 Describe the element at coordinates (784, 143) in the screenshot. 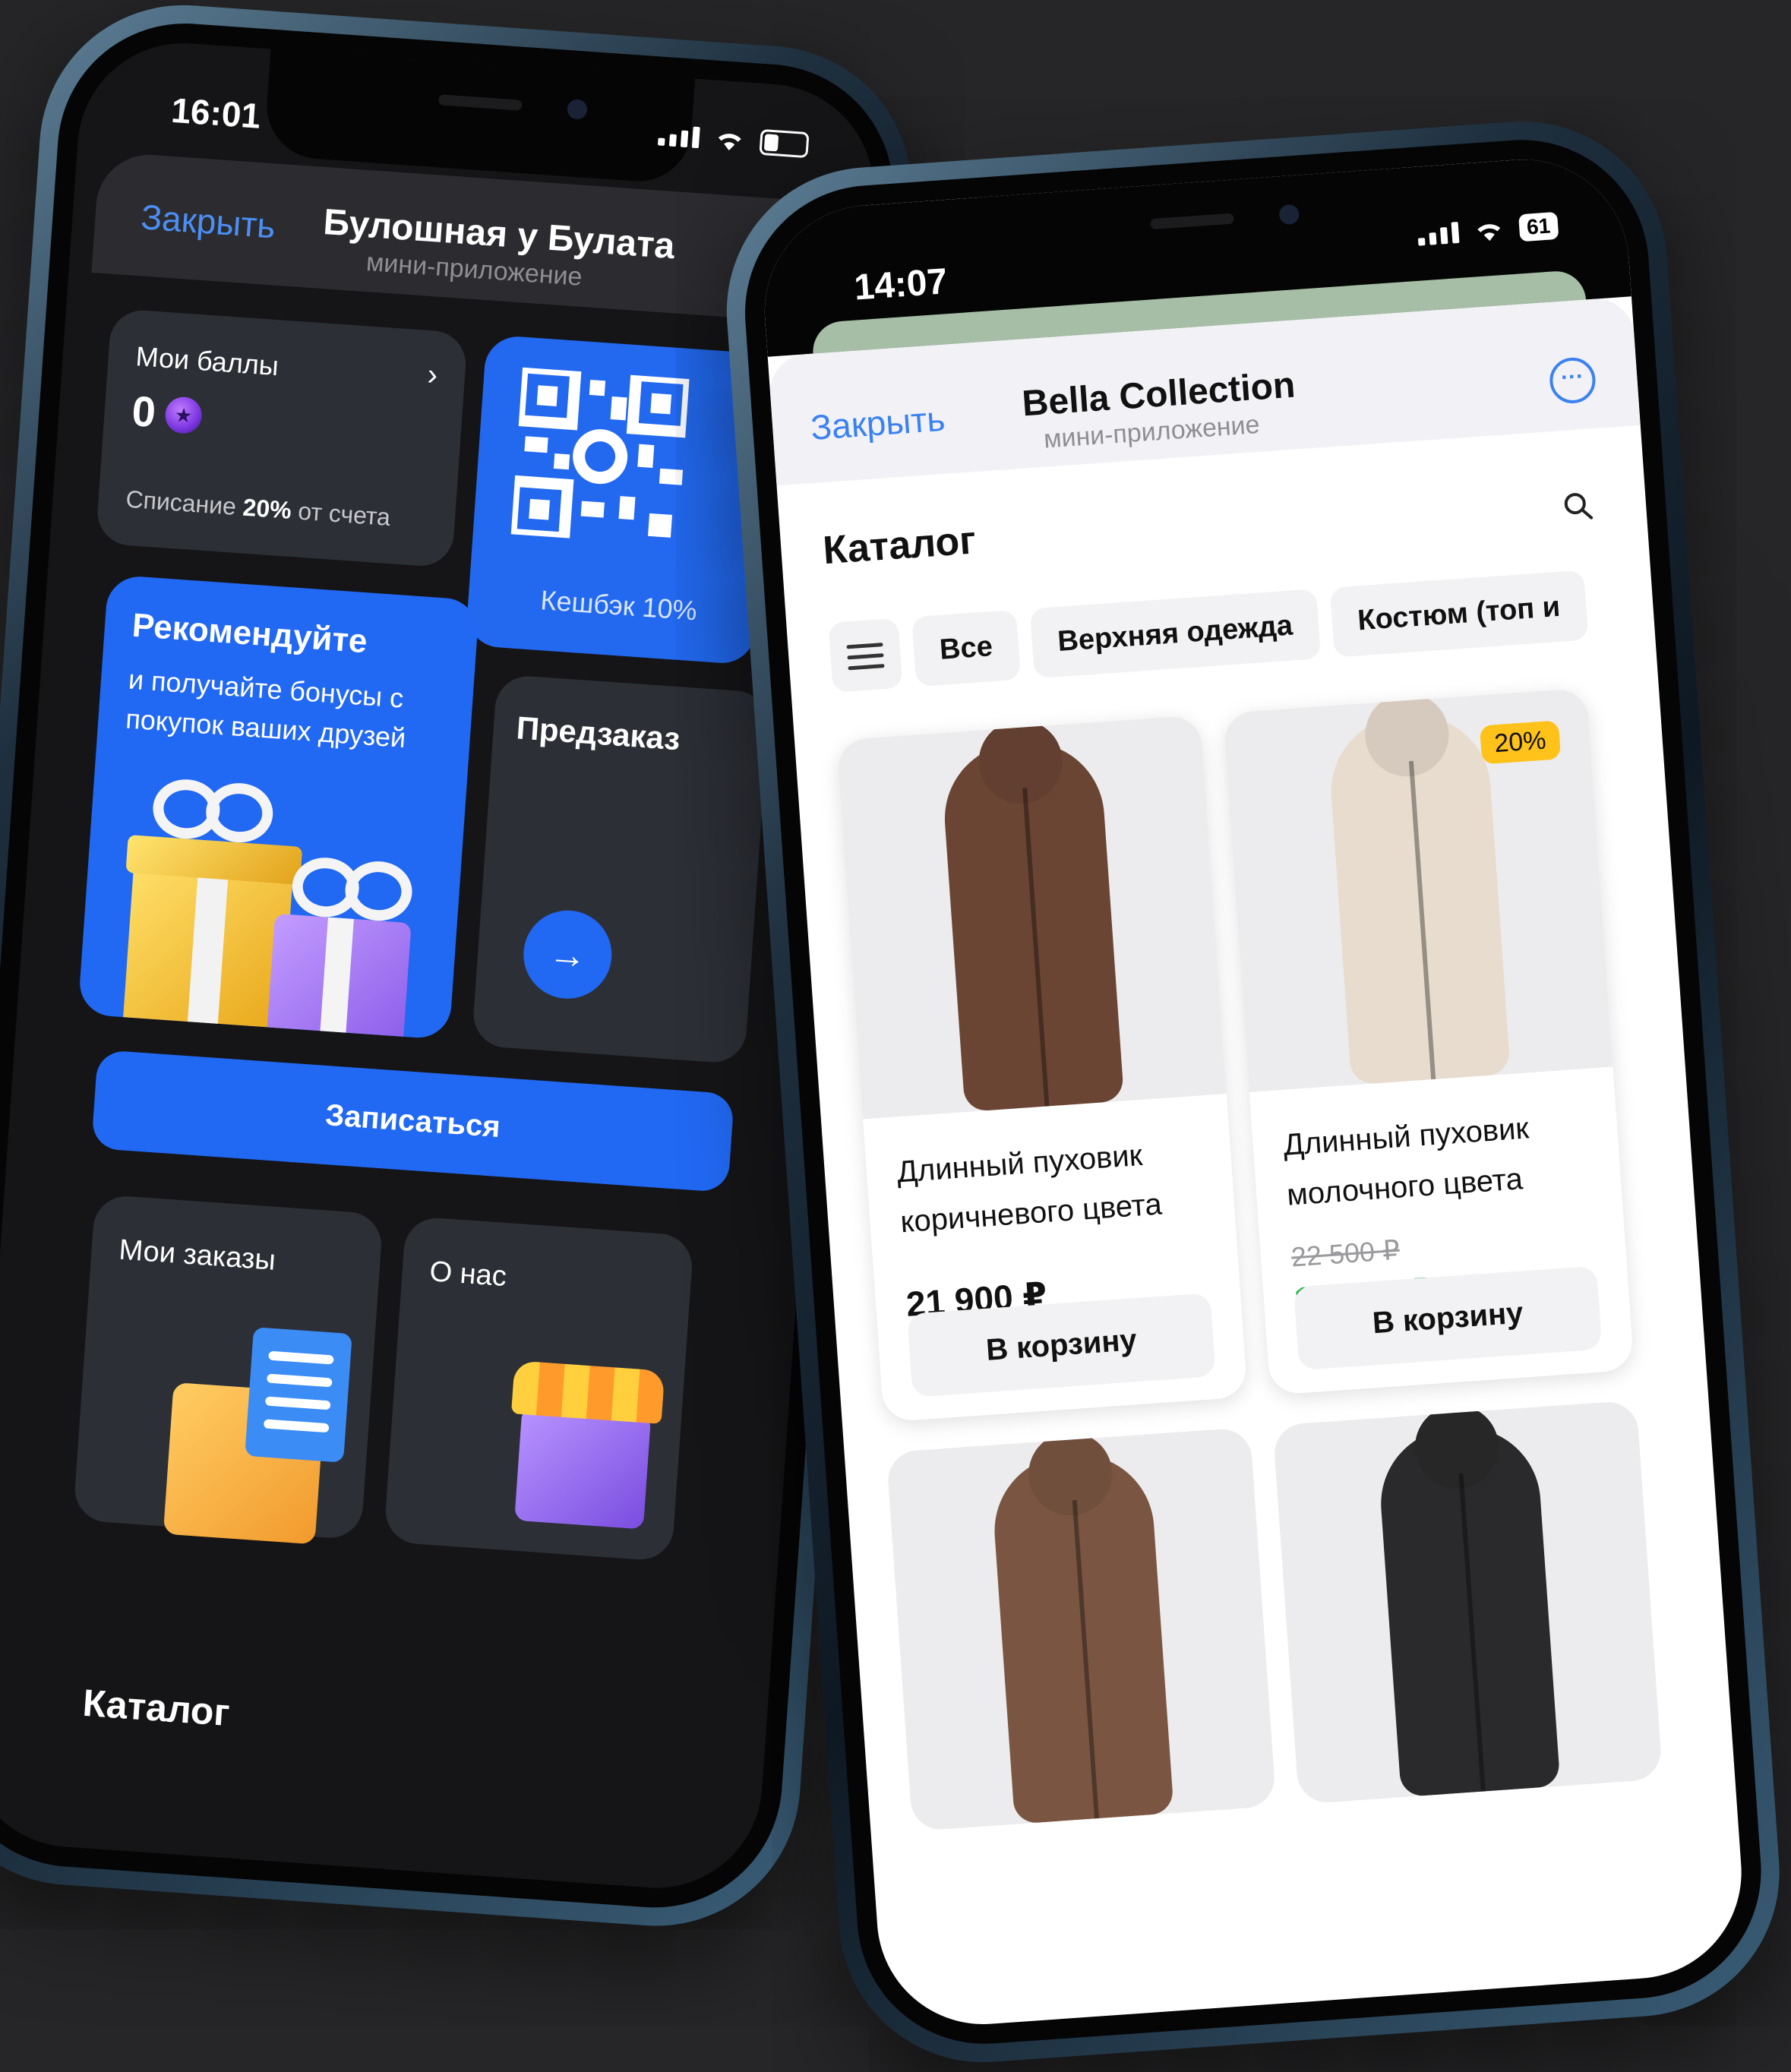

I see `battery-icon` at that location.